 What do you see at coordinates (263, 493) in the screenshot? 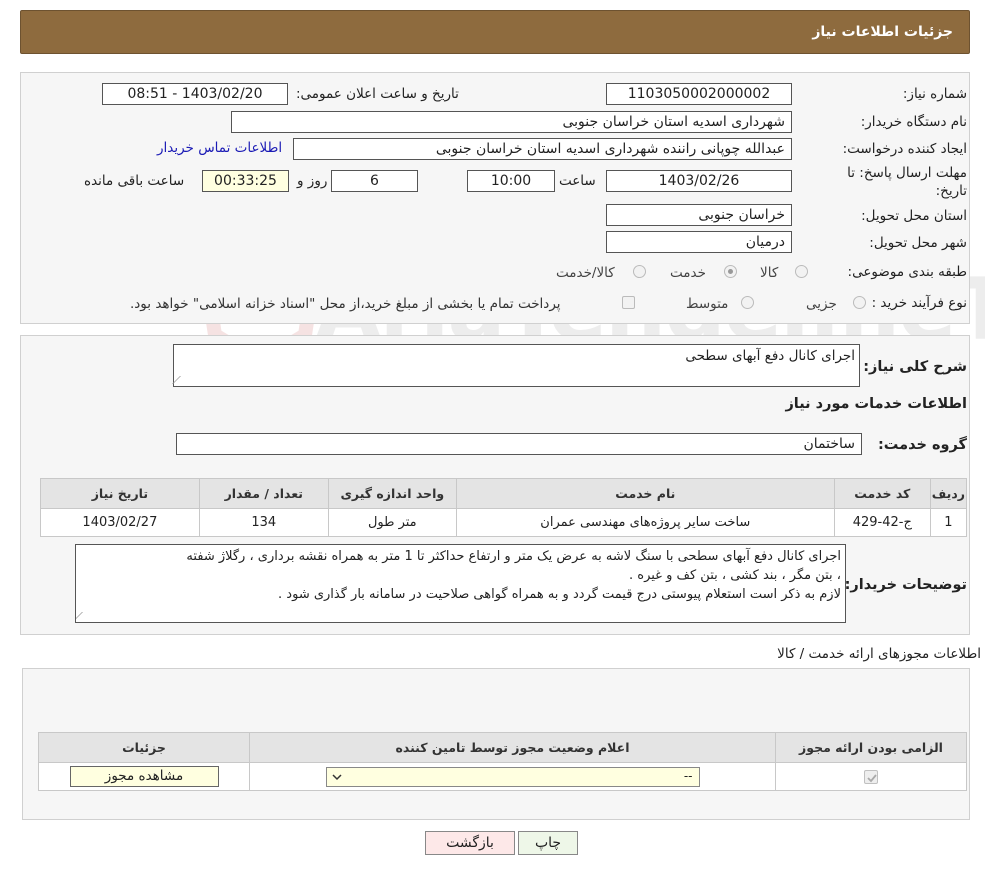
I see `col-quantity: تعداد / مقدار` at bounding box center [263, 493].